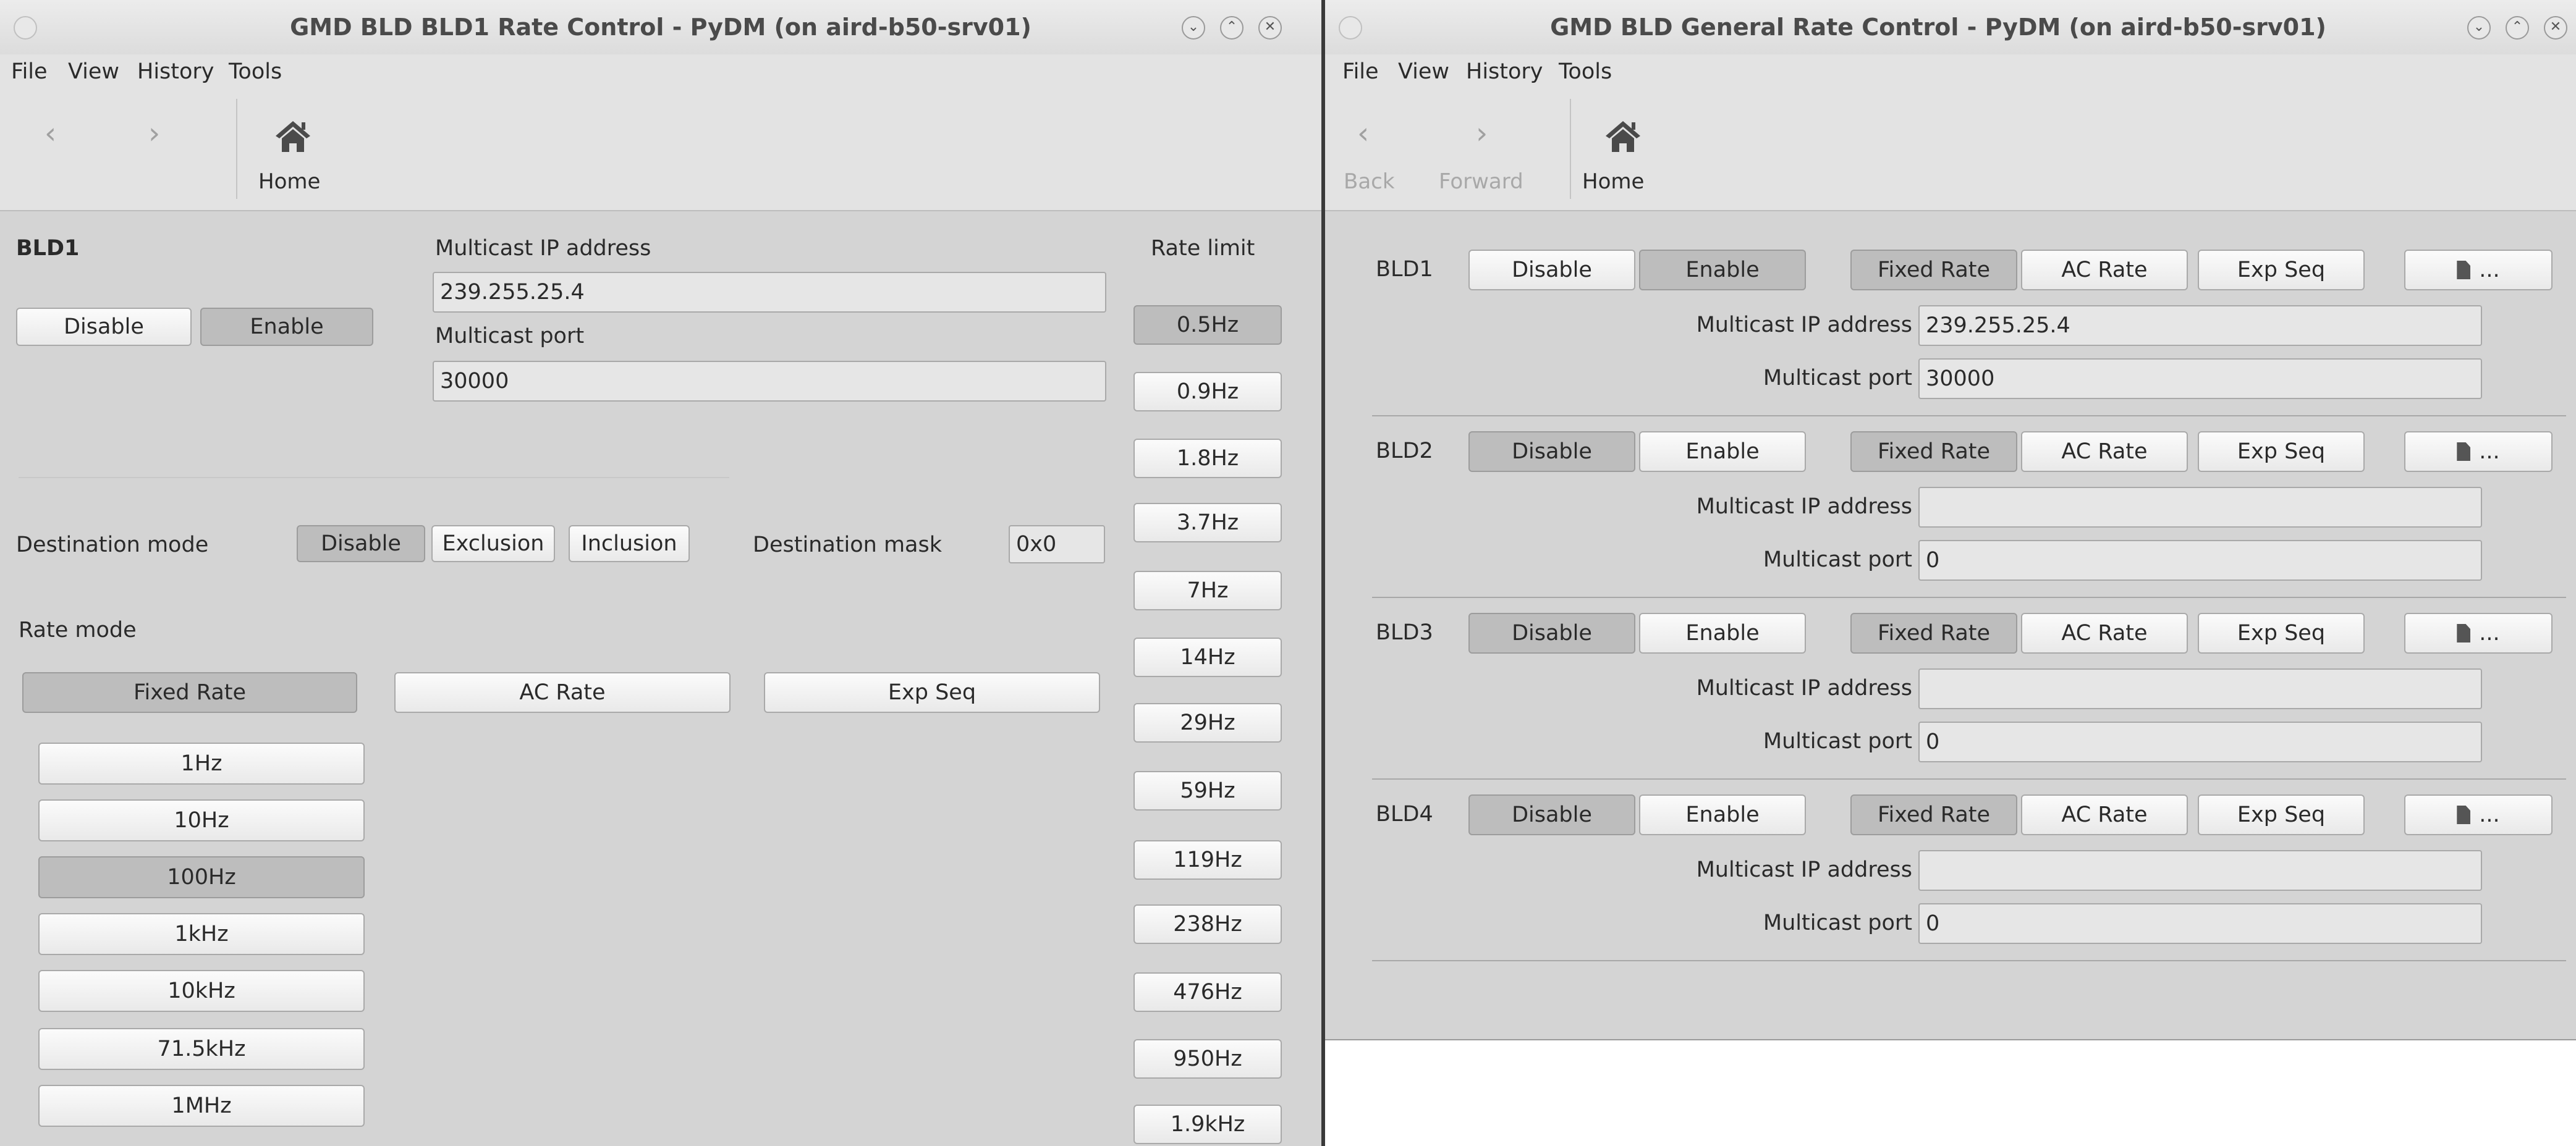  What do you see at coordinates (1203, 248) in the screenshot?
I see `rate-limit-label: Rate limit` at bounding box center [1203, 248].